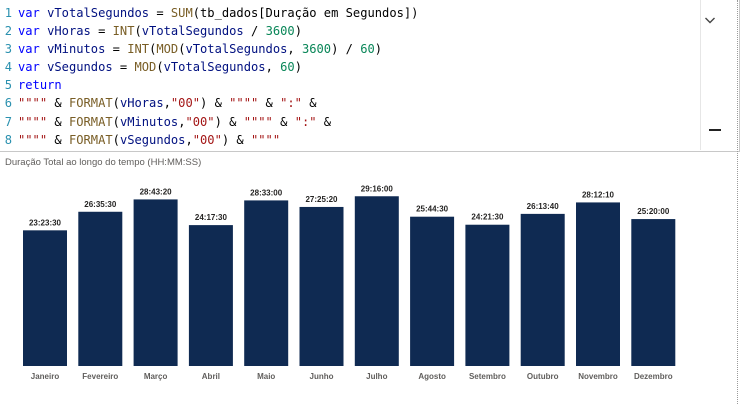  What do you see at coordinates (123, 31) in the screenshot?
I see `code-token: INT` at bounding box center [123, 31].